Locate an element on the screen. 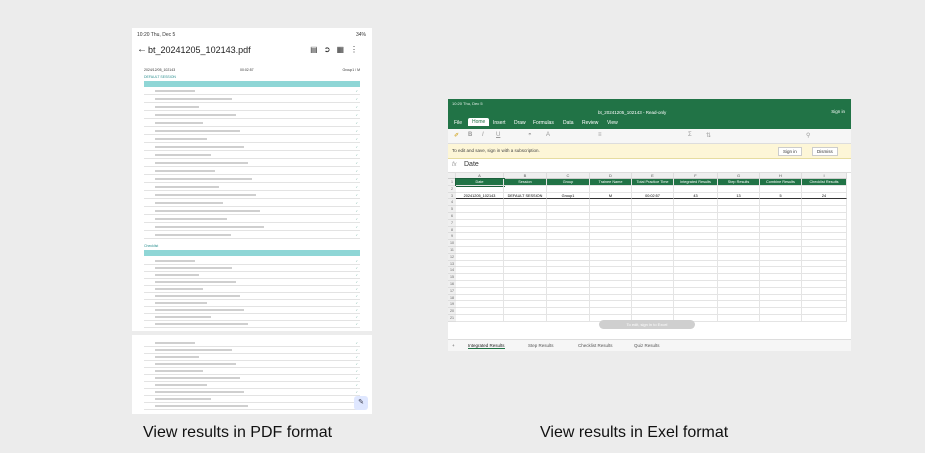 This screenshot has width=925, height=453. row-header: 1 is located at coordinates (452, 182).